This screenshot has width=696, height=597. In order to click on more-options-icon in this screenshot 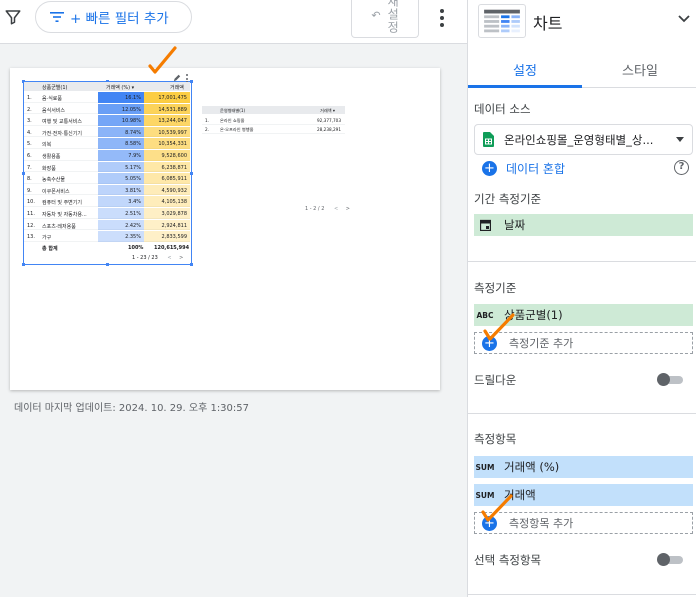, I will do `click(442, 18)`.